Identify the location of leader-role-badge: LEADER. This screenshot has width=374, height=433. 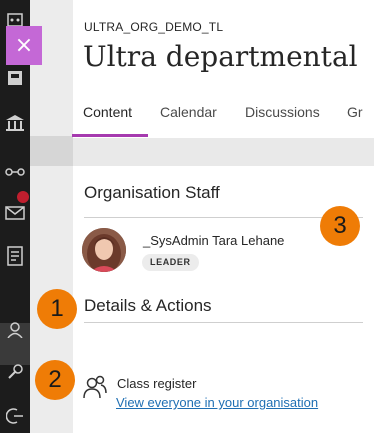
(170, 262).